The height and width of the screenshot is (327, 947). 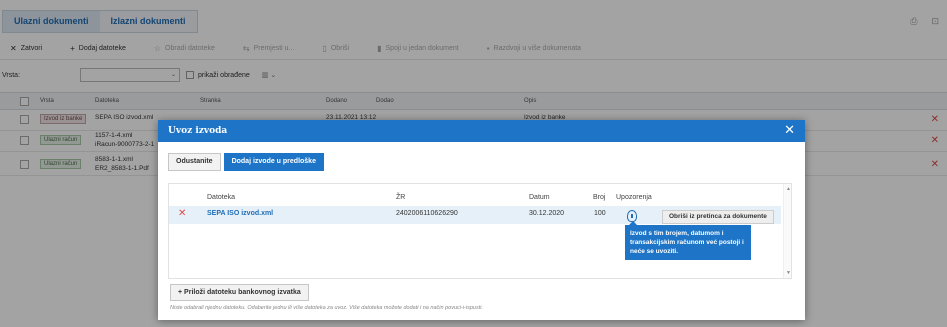 What do you see at coordinates (789, 131) in the screenshot?
I see `close-icon: ✕` at bounding box center [789, 131].